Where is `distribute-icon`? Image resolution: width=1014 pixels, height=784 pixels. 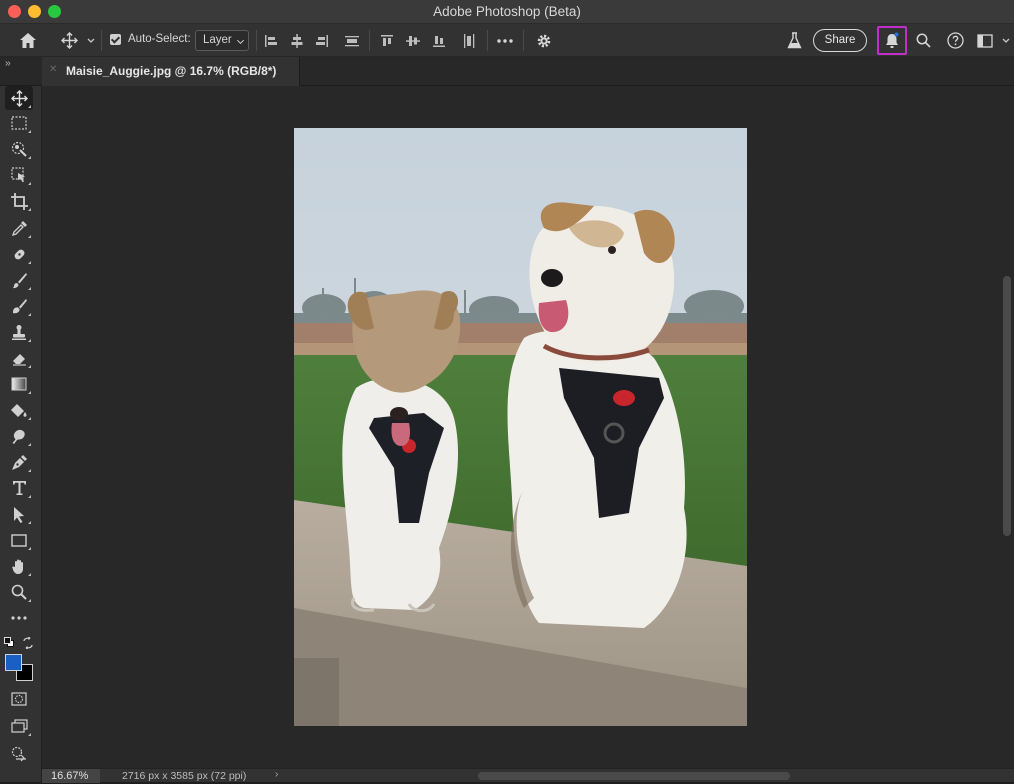 distribute-icon is located at coordinates (352, 40).